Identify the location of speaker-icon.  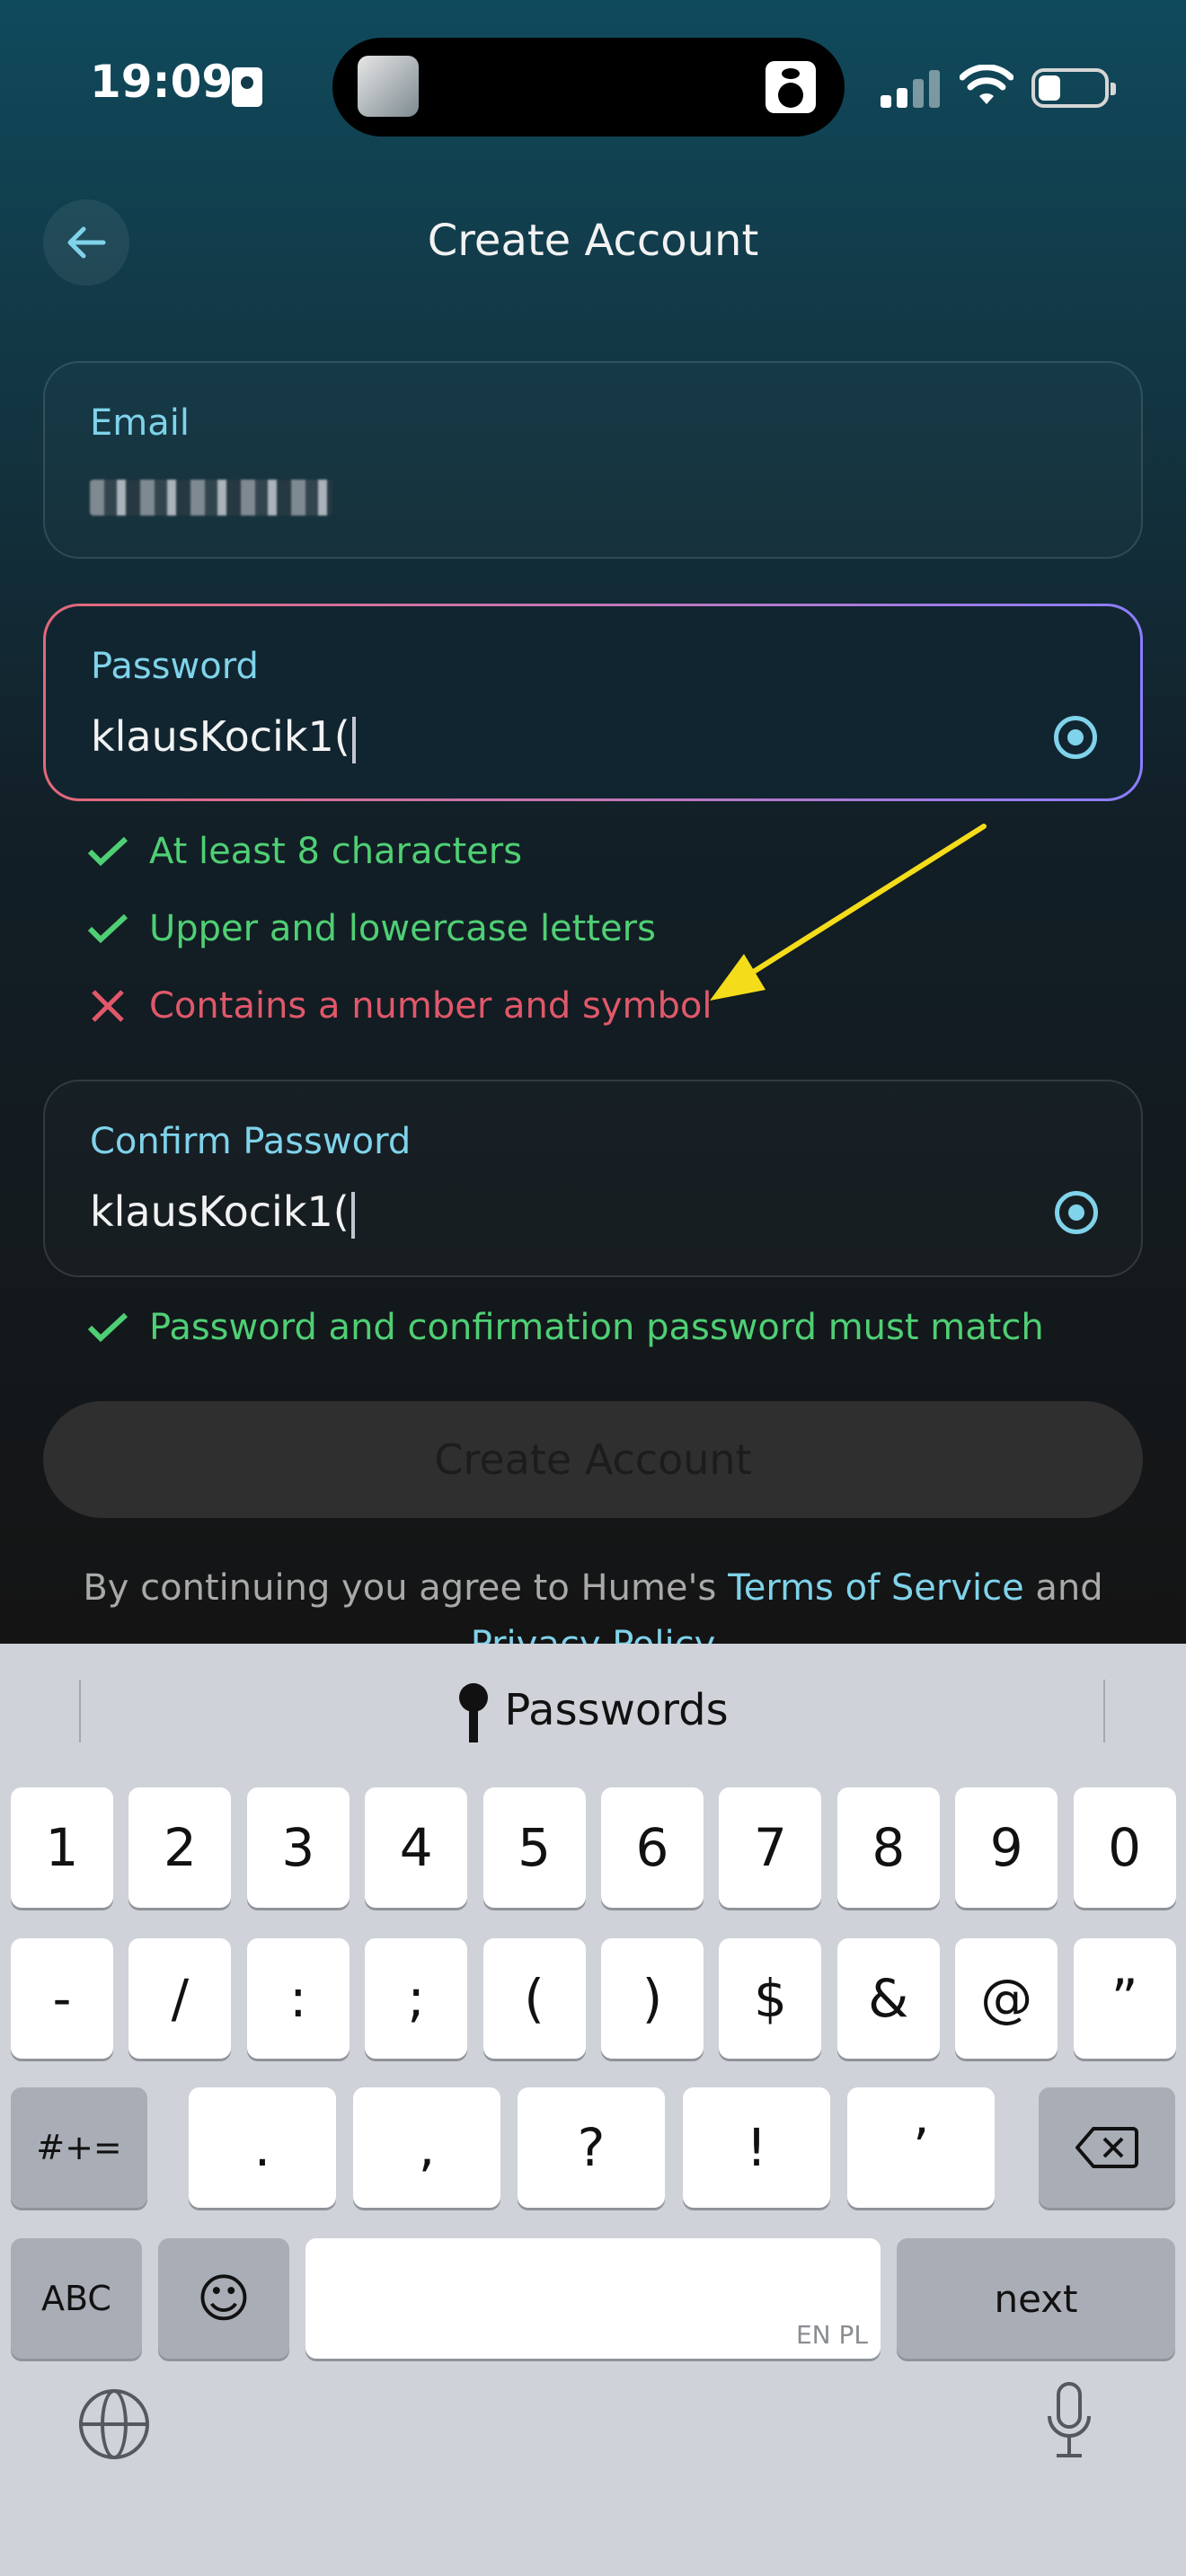
(791, 87).